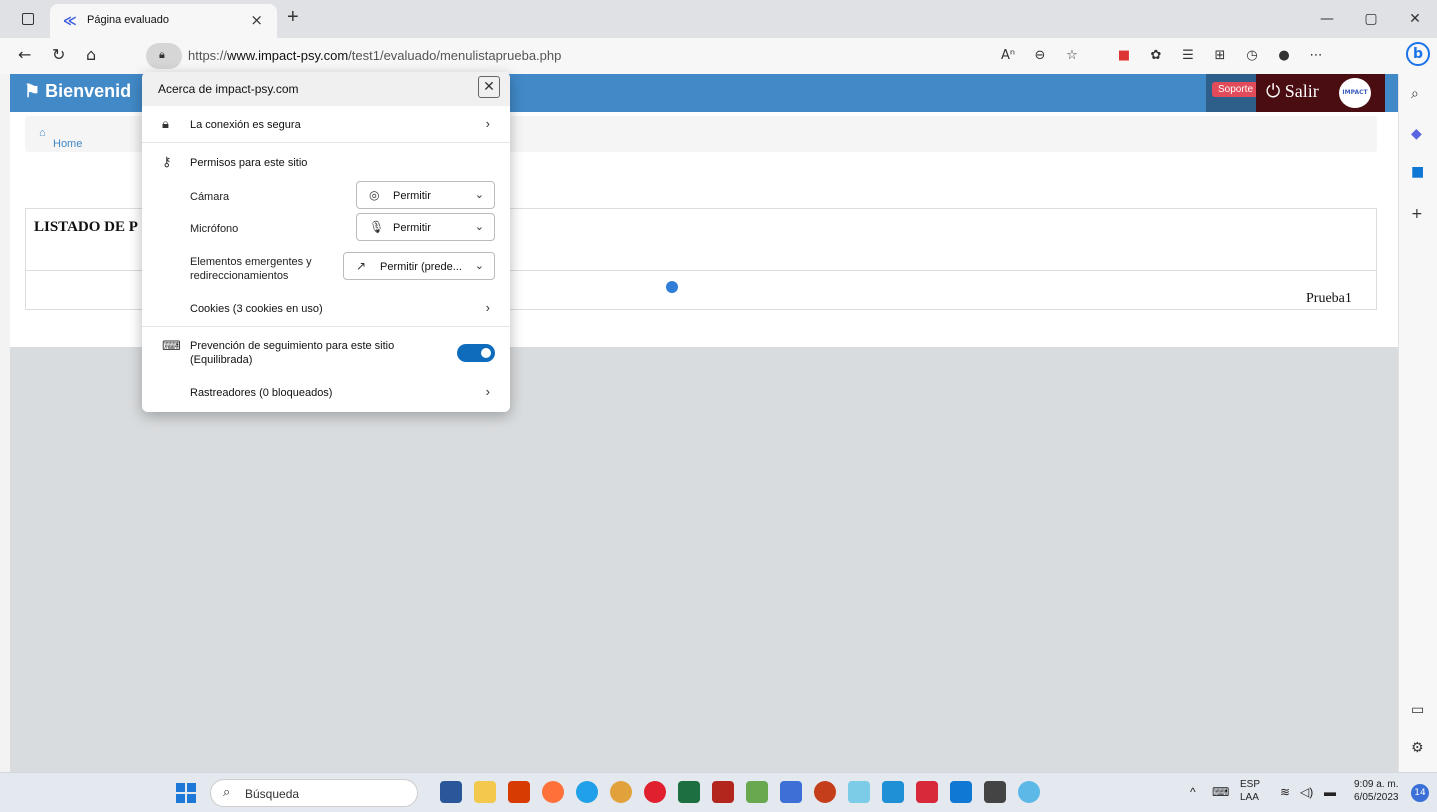 The height and width of the screenshot is (812, 1437). Describe the element at coordinates (485, 792) in the screenshot. I see `file-explorer-icon` at that location.